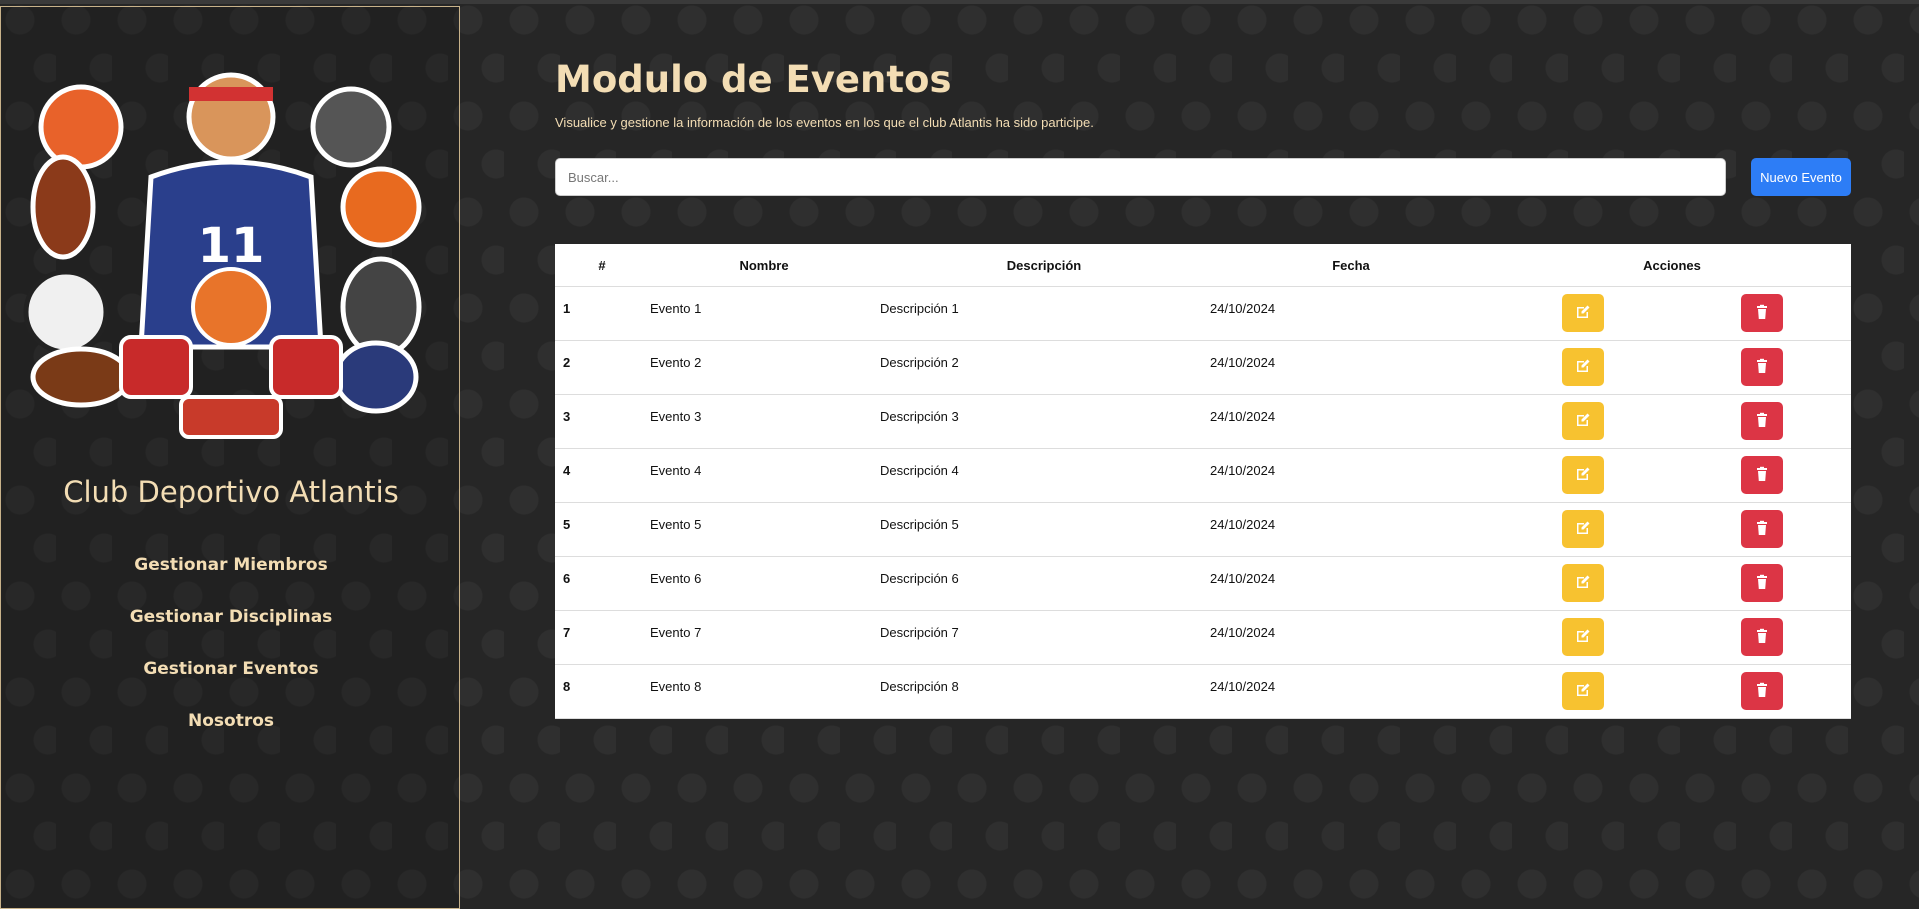  Describe the element at coordinates (1044, 691) in the screenshot. I see `row-description: Descripción 8` at that location.